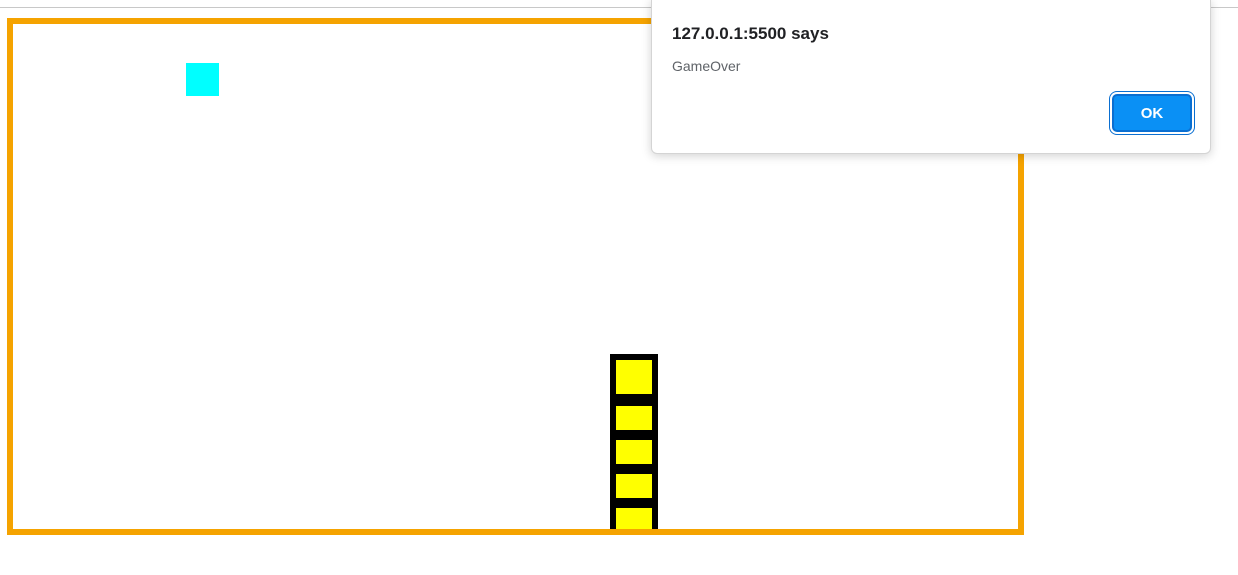 The width and height of the screenshot is (1238, 575). What do you see at coordinates (634, 377) in the screenshot?
I see `snake-head` at bounding box center [634, 377].